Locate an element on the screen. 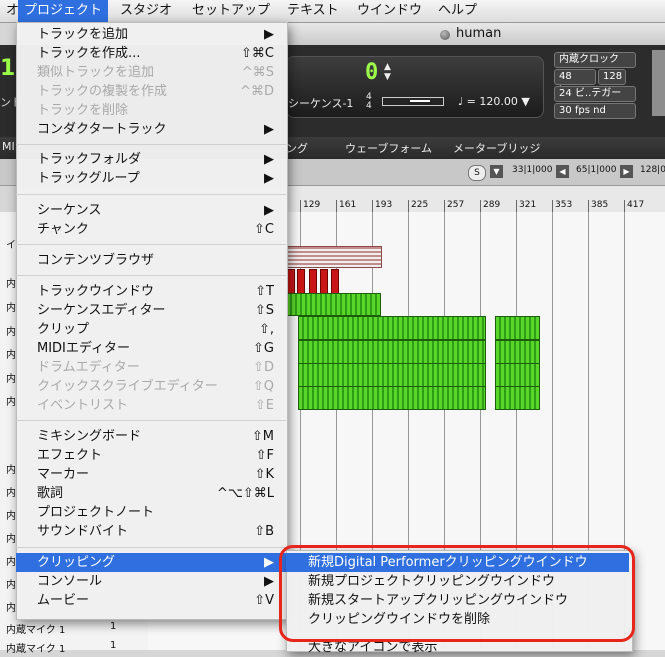  tempo-display: ♩ = 120.00 ▼ is located at coordinates (494, 101).